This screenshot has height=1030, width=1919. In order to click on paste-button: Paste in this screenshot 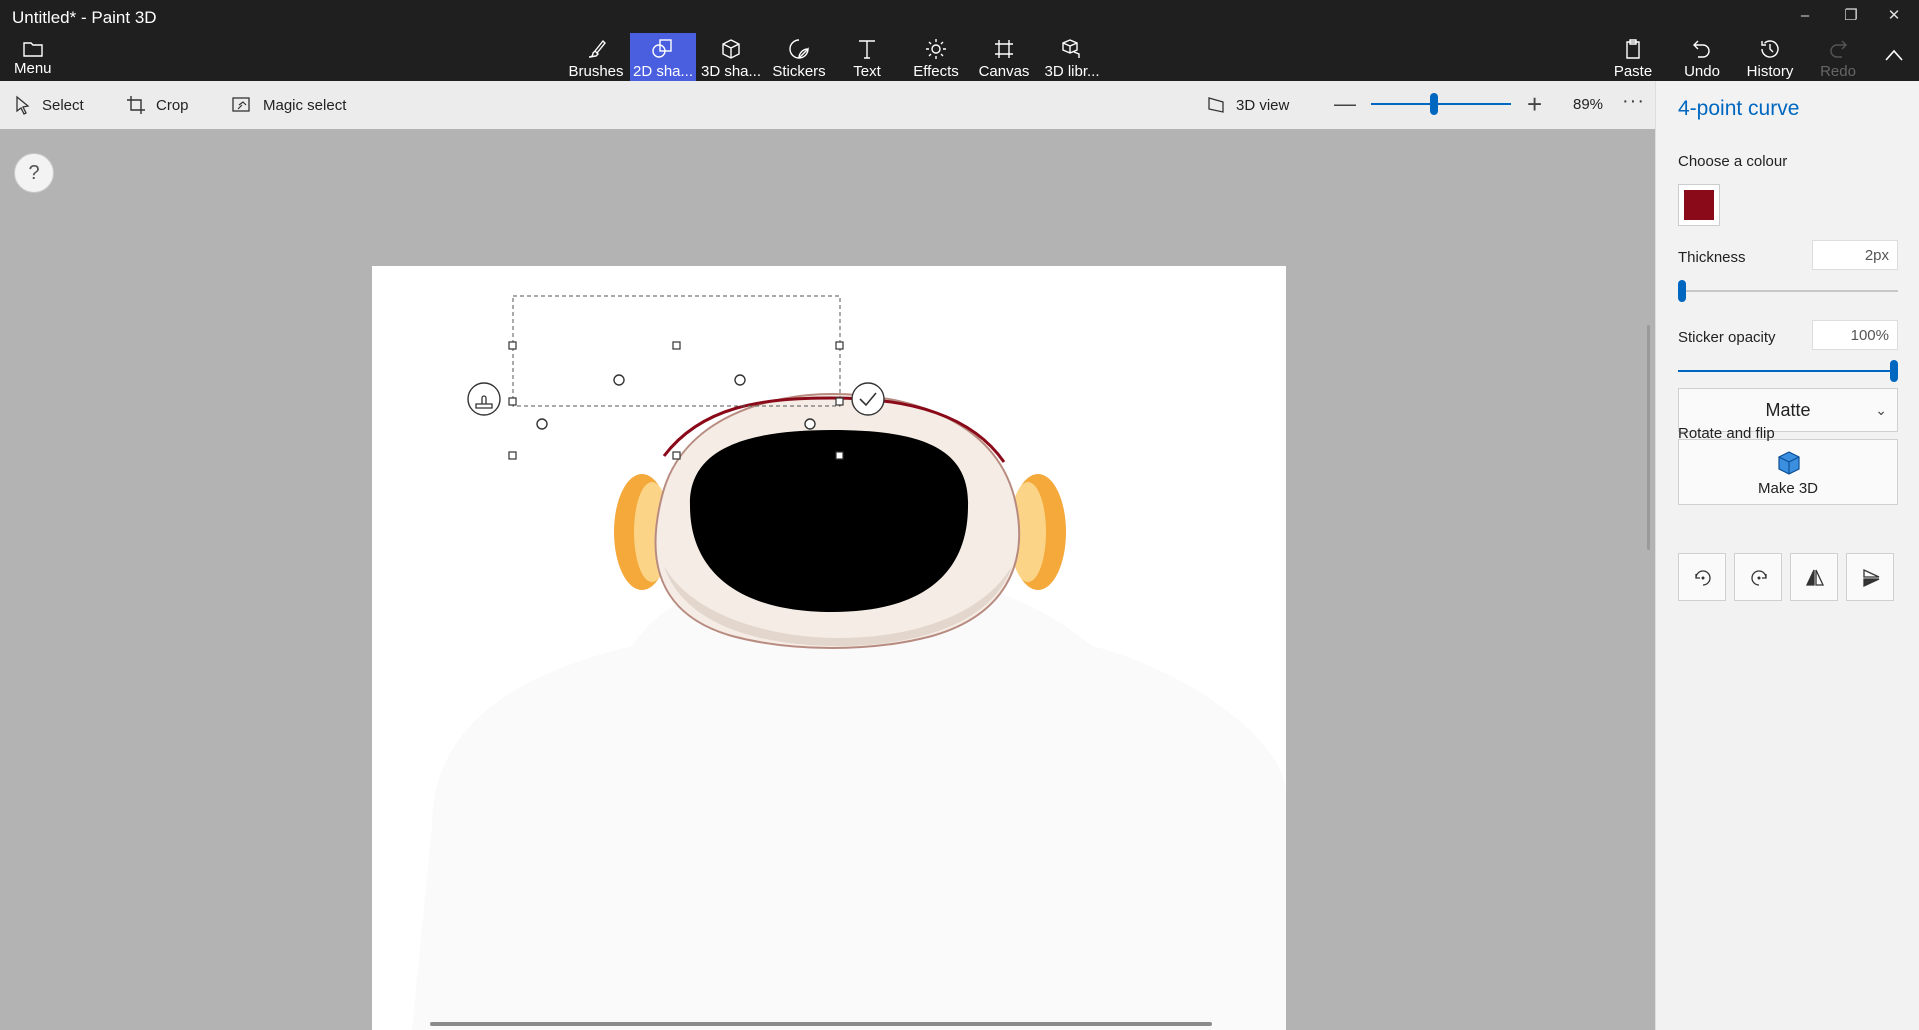, I will do `click(1633, 57)`.